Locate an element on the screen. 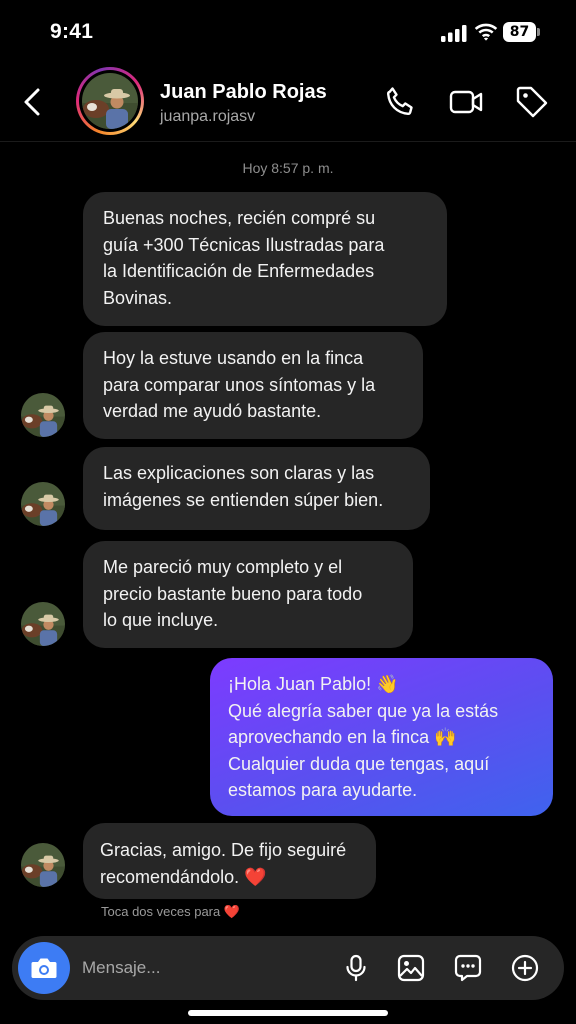  battery-level: 87 is located at coordinates (519, 32).